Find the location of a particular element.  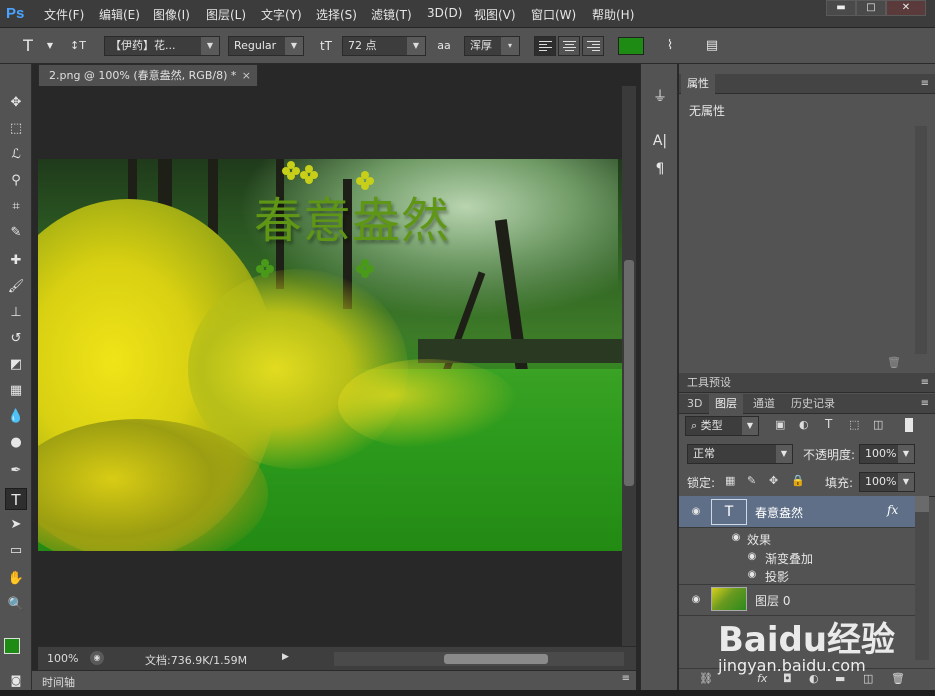

status-menu-icon: ◉ is located at coordinates (97, 658).